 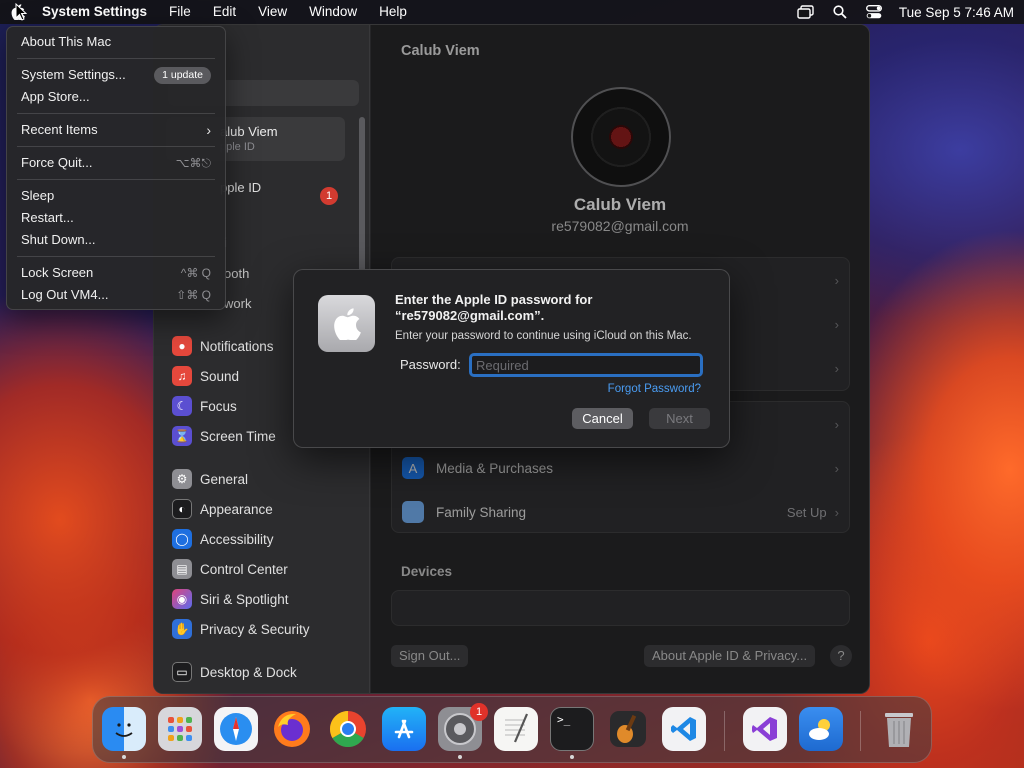 What do you see at coordinates (874, 12) in the screenshot?
I see `control-center-icon` at bounding box center [874, 12].